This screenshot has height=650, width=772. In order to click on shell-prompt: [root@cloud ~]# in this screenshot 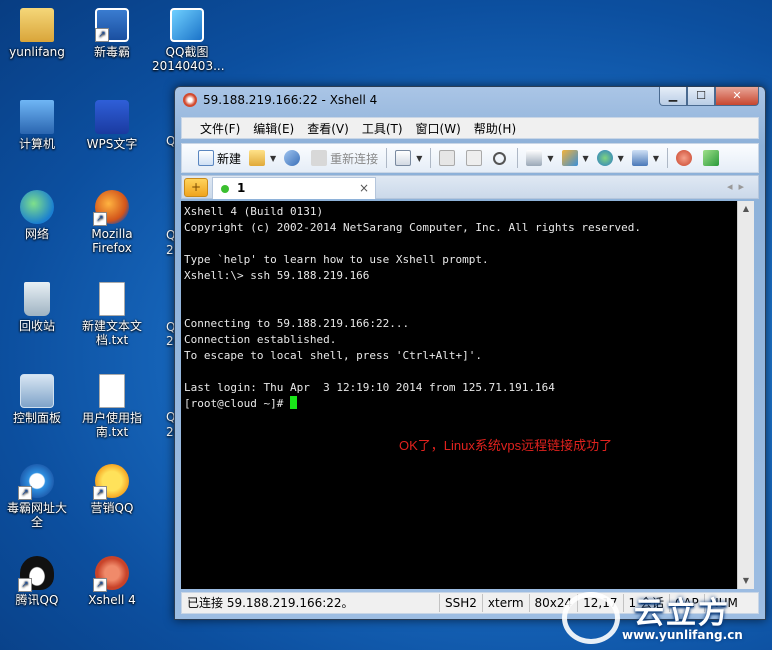, I will do `click(237, 403)`.